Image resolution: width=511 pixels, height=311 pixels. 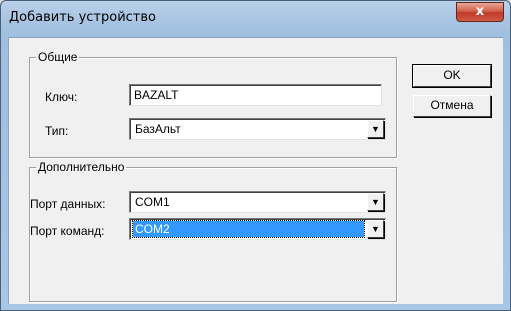 What do you see at coordinates (57, 131) in the screenshot?
I see `type-label: Тип:` at bounding box center [57, 131].